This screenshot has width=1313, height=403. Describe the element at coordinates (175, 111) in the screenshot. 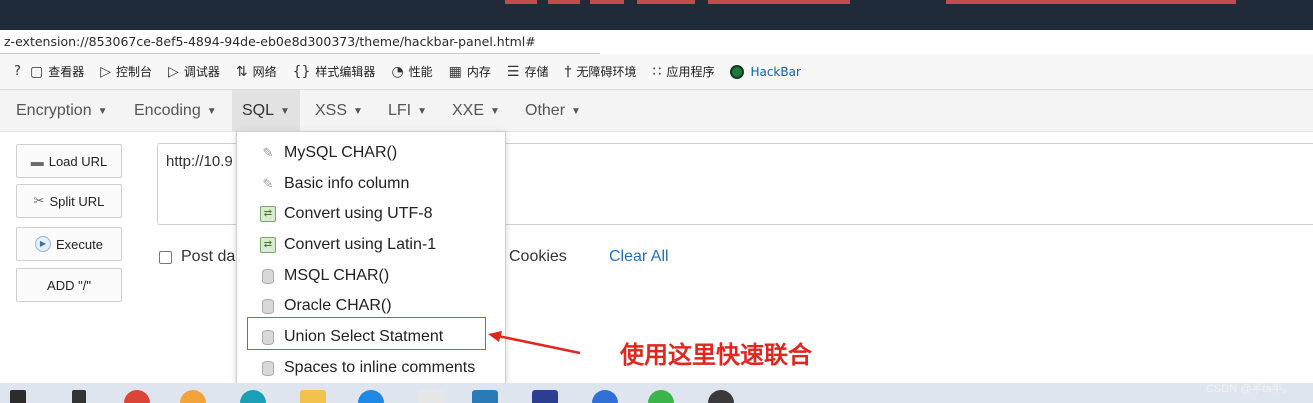

I see `menu-encoding: Encoding ▼` at that location.